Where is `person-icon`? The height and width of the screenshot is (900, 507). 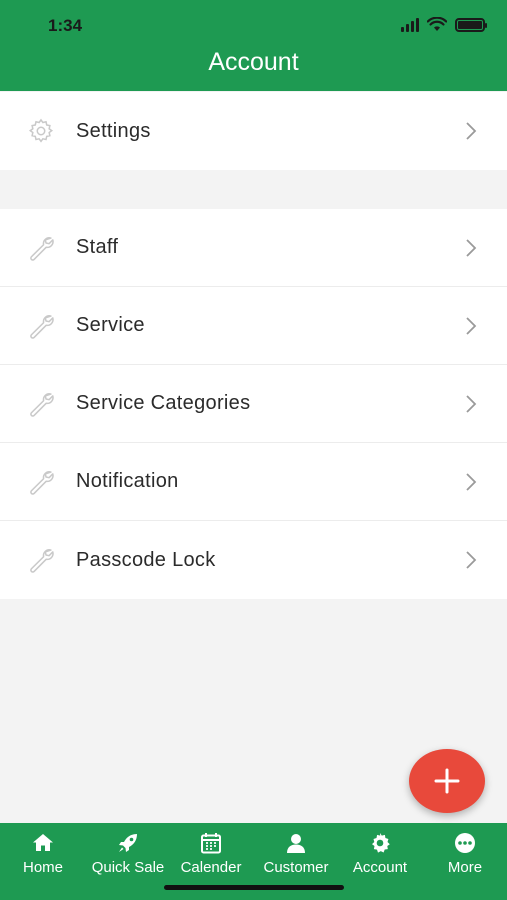 person-icon is located at coordinates (296, 843).